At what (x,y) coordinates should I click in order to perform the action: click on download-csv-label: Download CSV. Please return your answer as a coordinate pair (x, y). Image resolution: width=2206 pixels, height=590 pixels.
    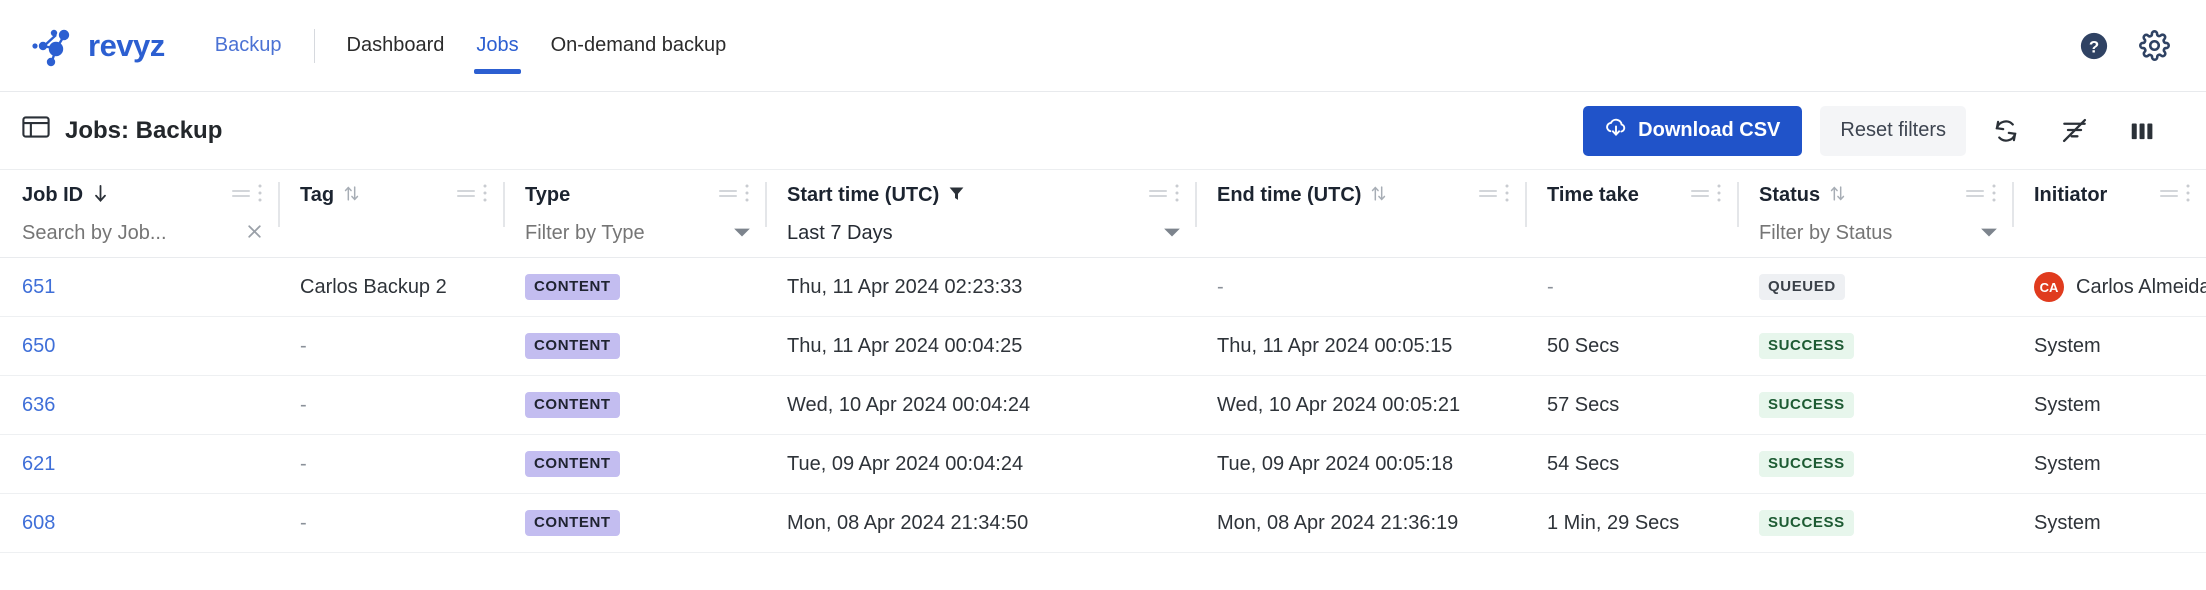
    Looking at the image, I should click on (1709, 130).